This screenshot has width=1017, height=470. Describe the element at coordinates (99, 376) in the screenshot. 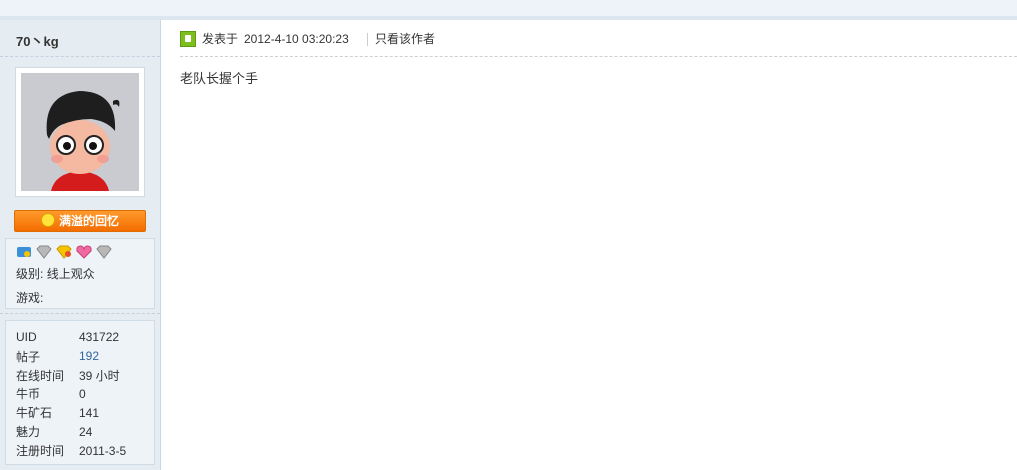

I see `stat-value: 39 小时` at that location.